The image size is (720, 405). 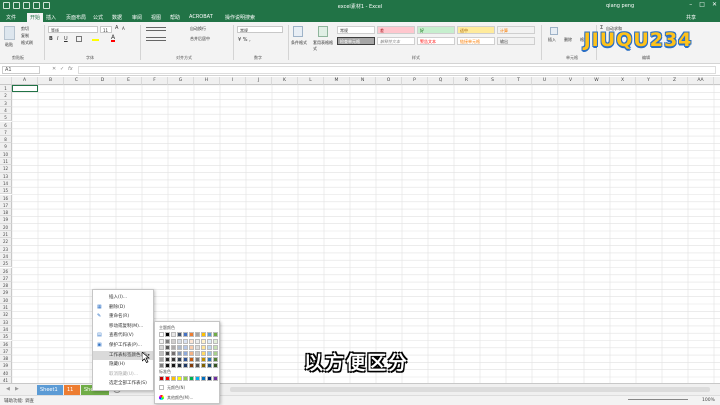 What do you see at coordinates (300, 43) in the screenshot?
I see `conditional-format-button: 条件格式` at bounding box center [300, 43].